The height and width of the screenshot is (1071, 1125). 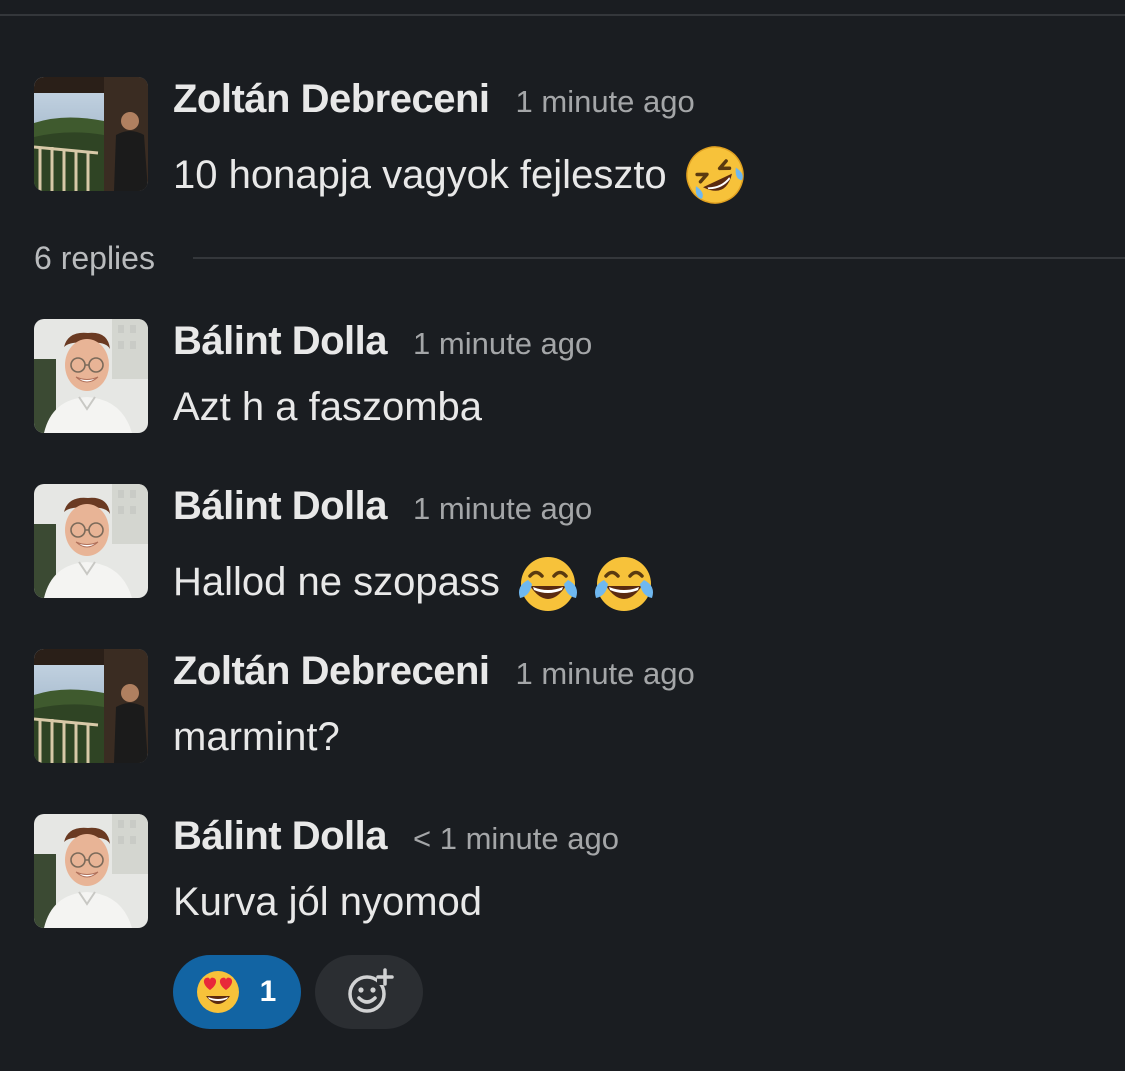 I want to click on add-reaction-button, so click(x=369, y=992).